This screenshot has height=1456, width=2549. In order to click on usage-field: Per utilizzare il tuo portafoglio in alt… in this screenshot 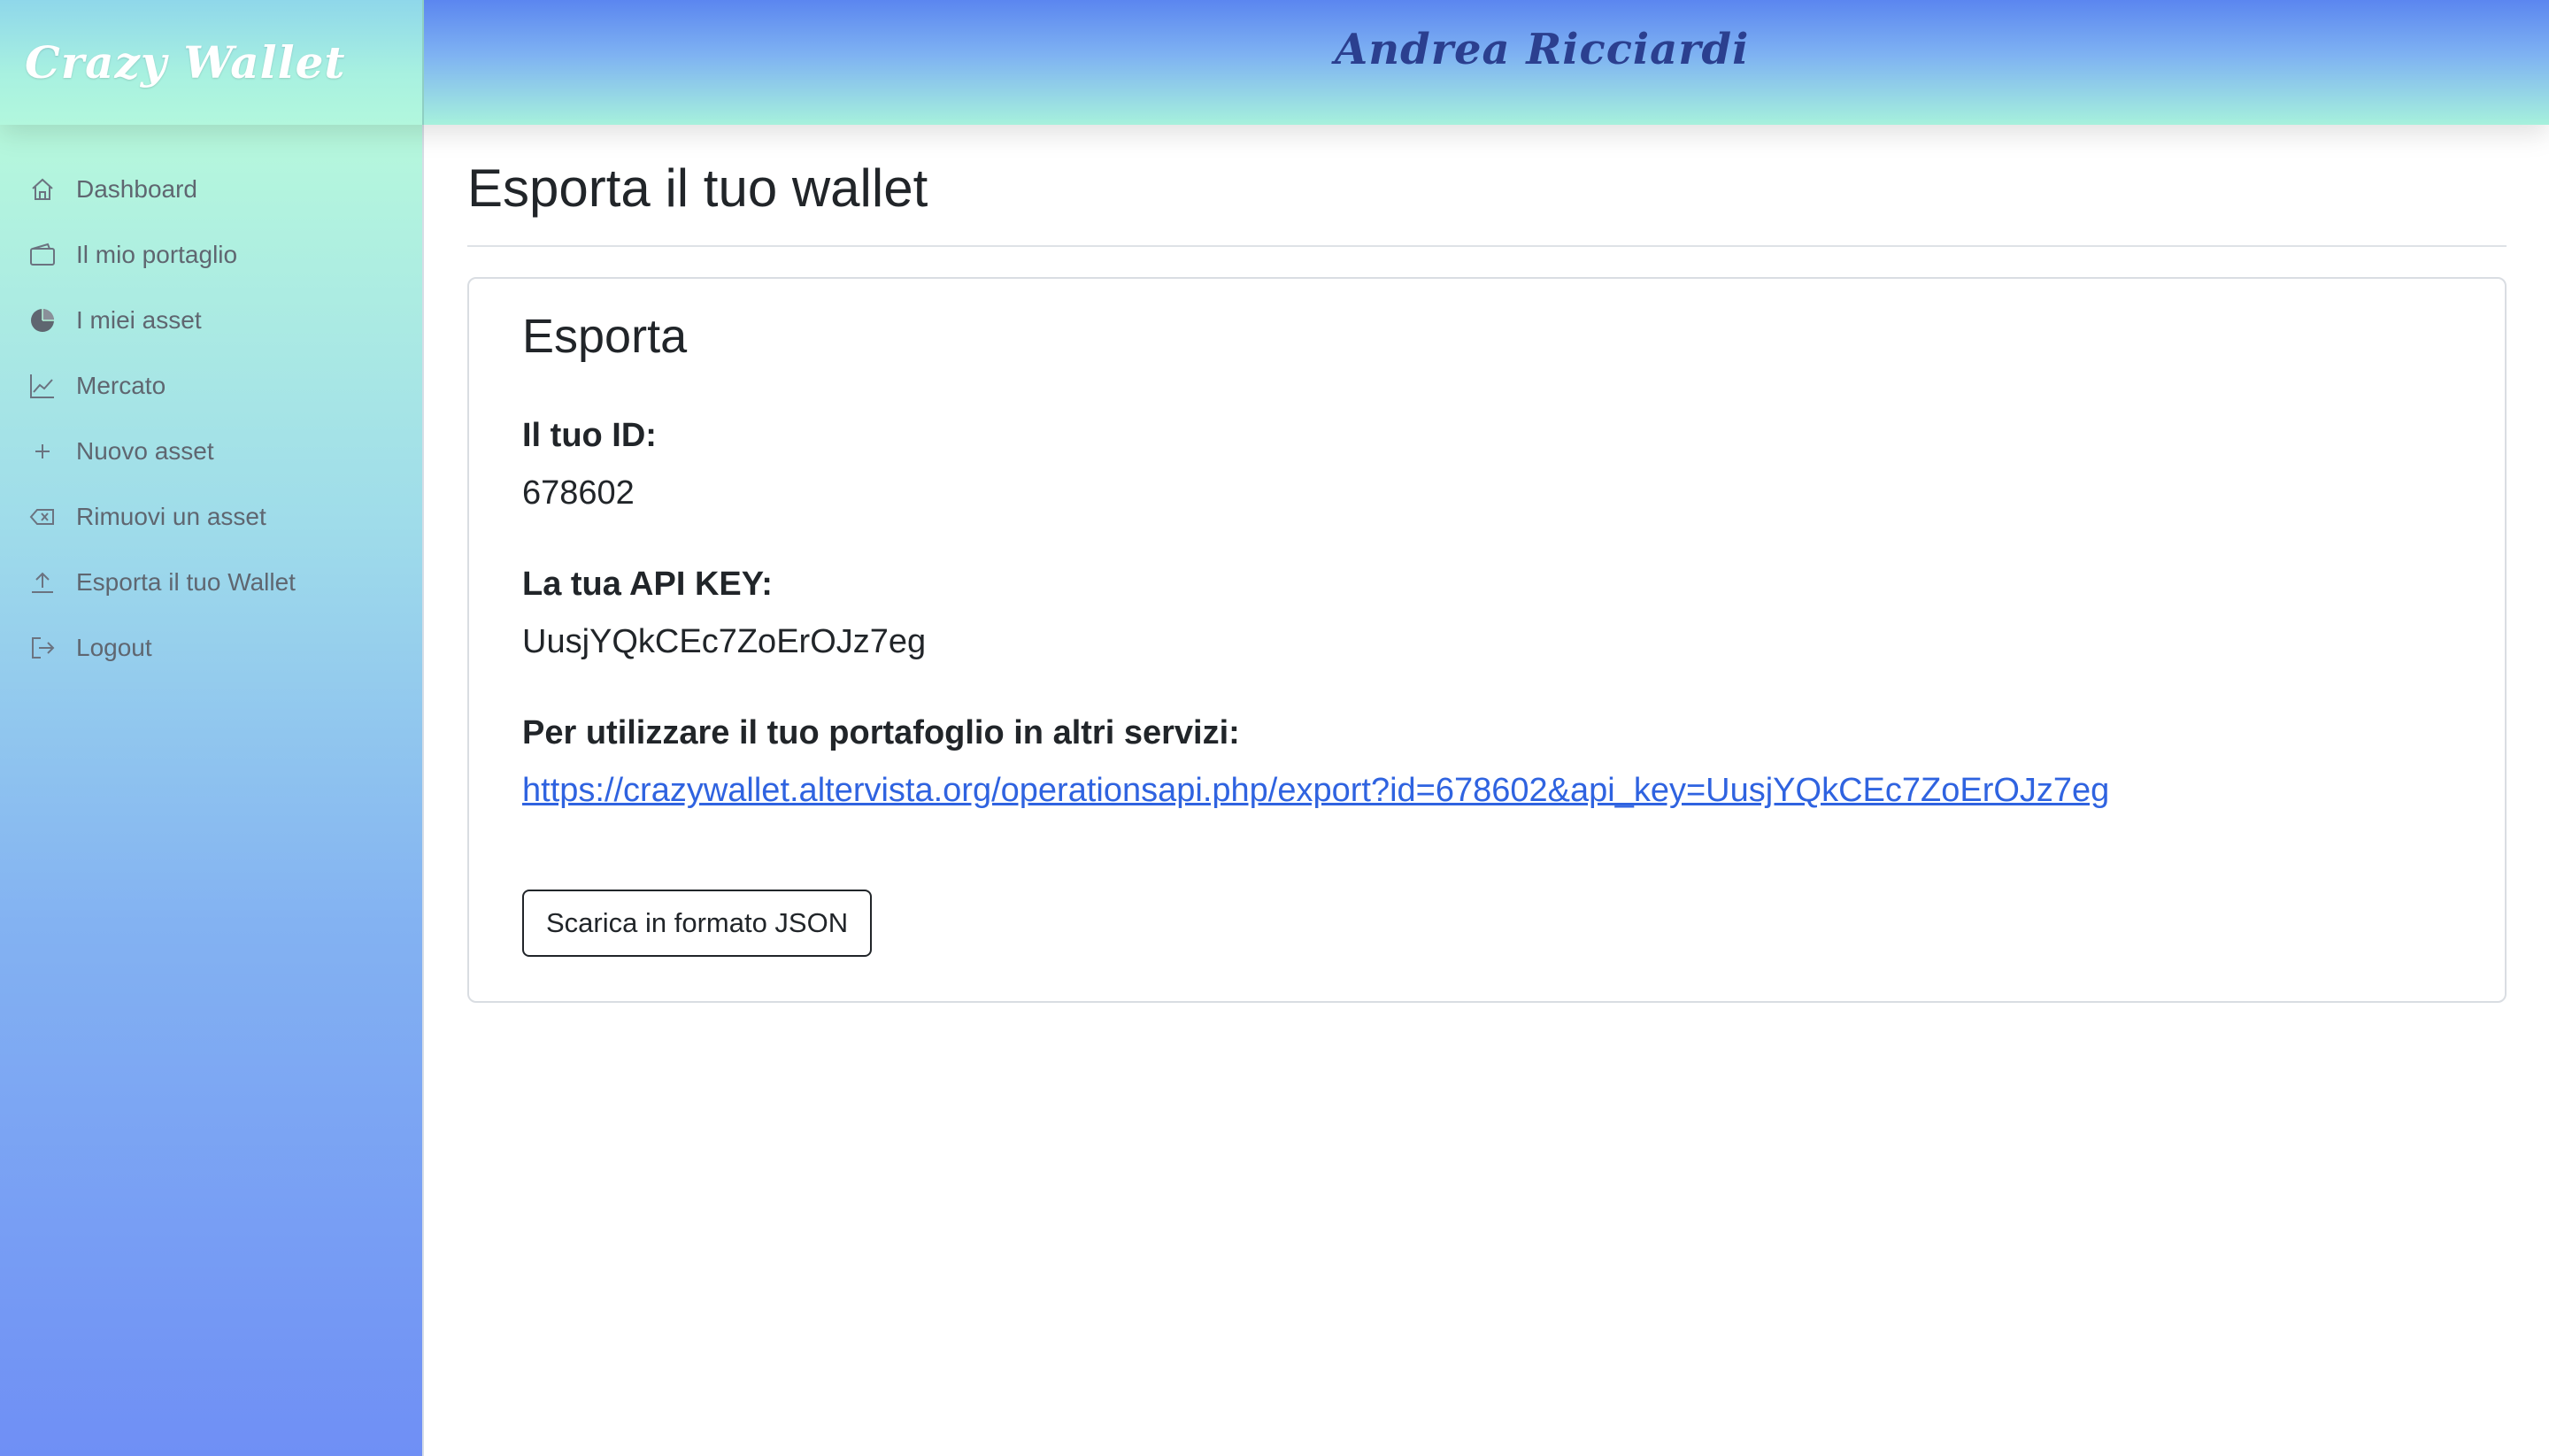, I will do `click(1487, 762)`.